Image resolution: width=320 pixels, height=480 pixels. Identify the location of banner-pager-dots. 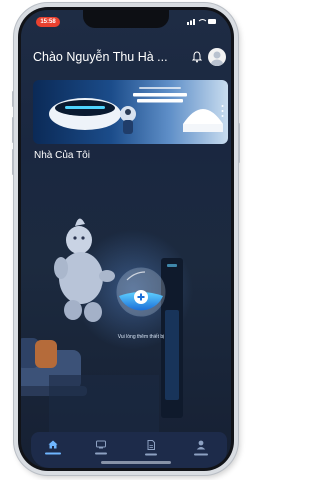
(222, 111).